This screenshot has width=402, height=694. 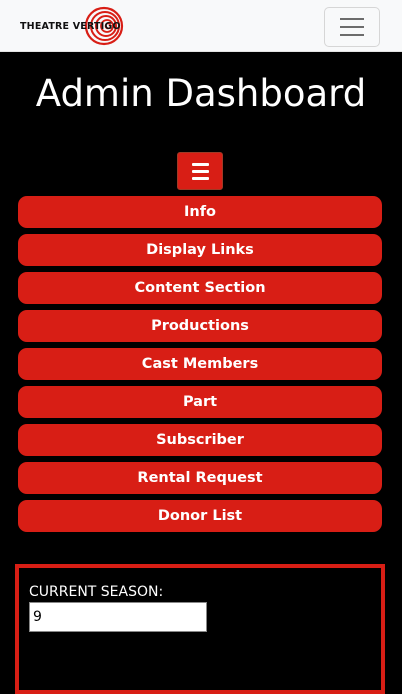 I want to click on nav-item-donor-list: Donor List, so click(x=200, y=516).